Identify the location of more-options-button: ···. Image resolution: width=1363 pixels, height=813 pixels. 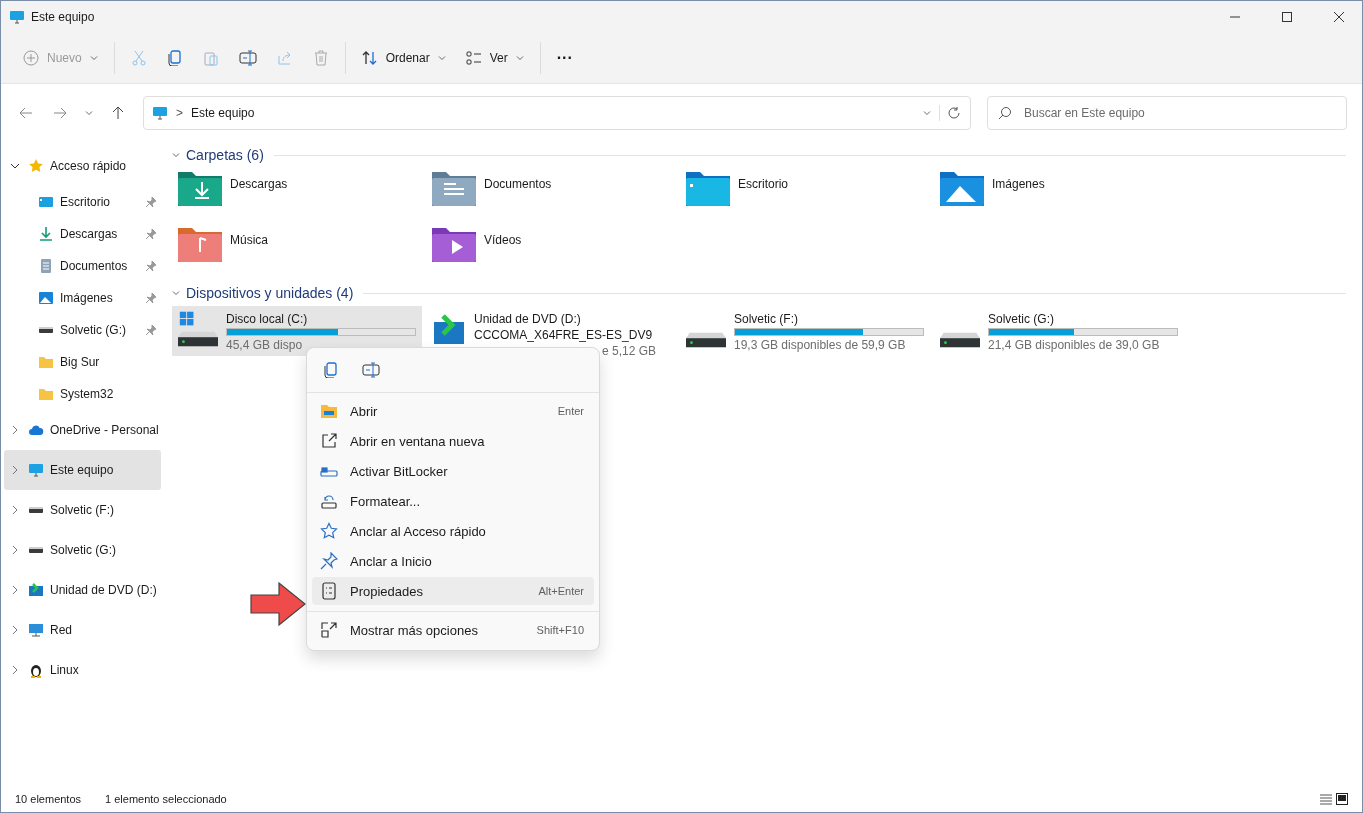
(564, 58).